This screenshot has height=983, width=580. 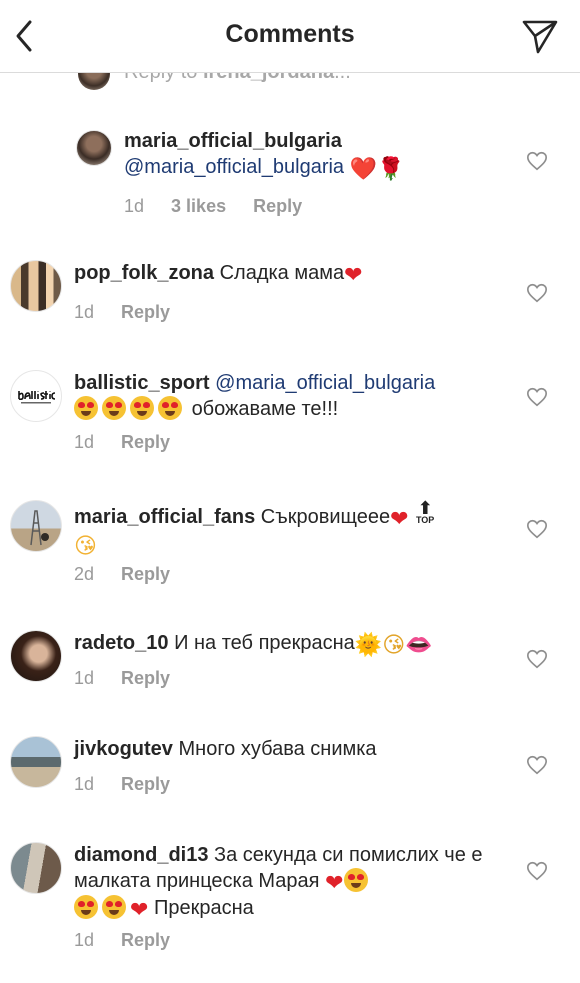 I want to click on comment-username: maria_official_bulgaria, so click(x=233, y=141).